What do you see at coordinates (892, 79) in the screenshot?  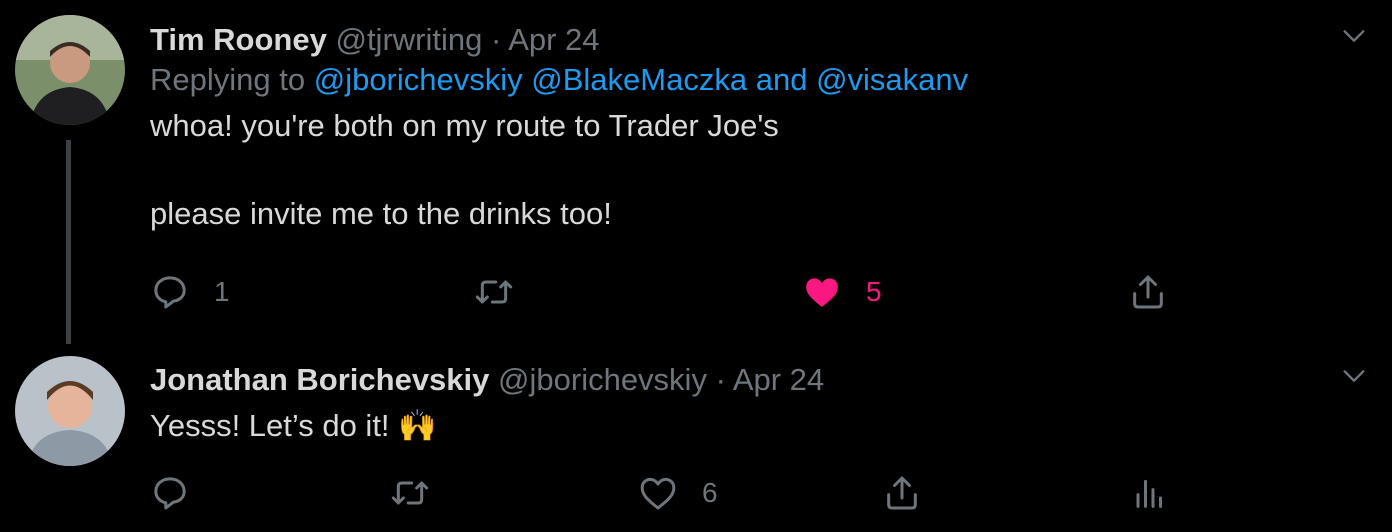 I see `mention-link: @visakanv` at bounding box center [892, 79].